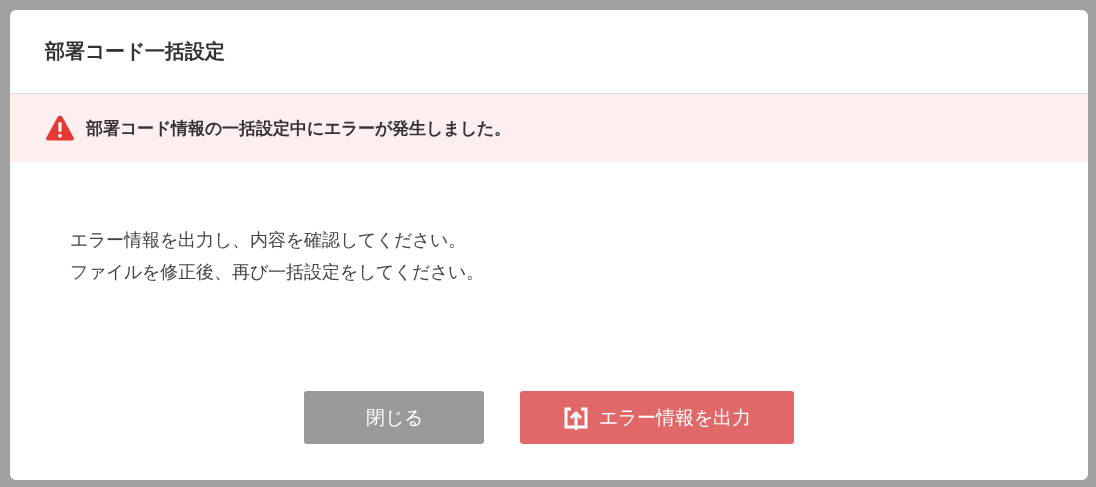  I want to click on close-button: 閉じる, so click(394, 417).